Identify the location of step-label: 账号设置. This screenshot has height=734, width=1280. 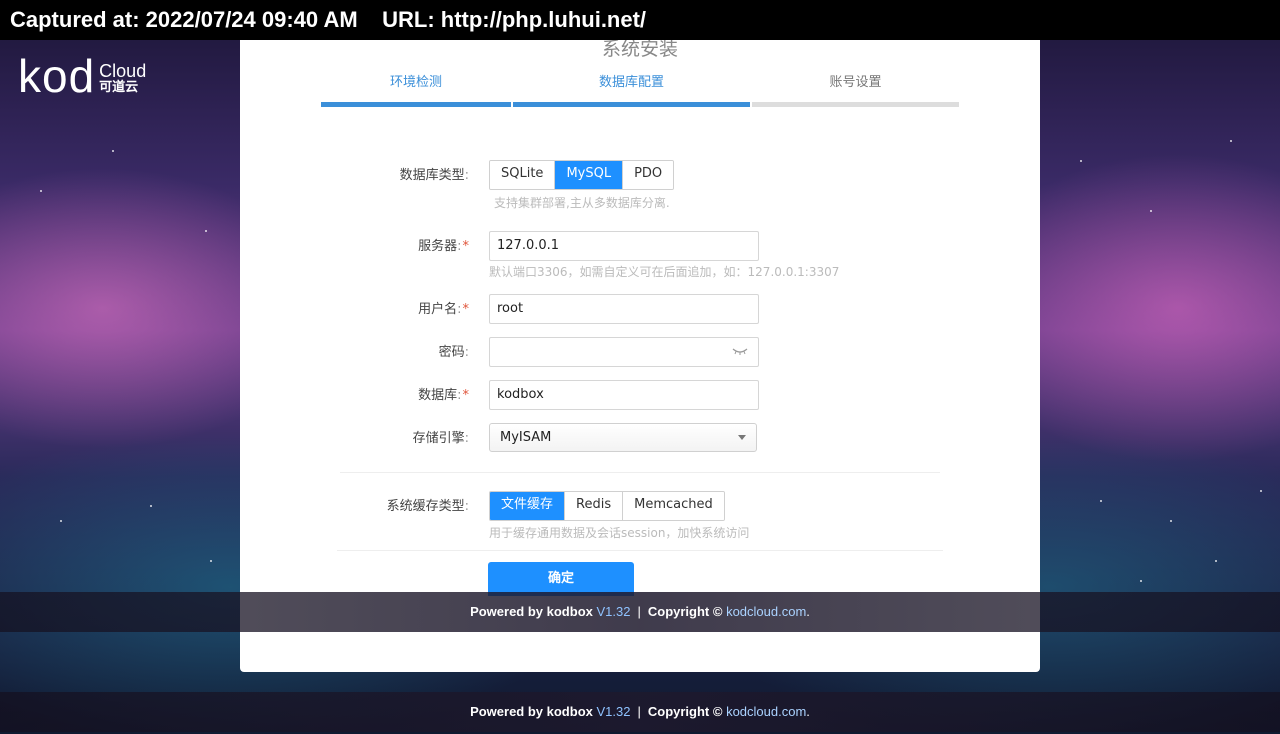
(855, 82).